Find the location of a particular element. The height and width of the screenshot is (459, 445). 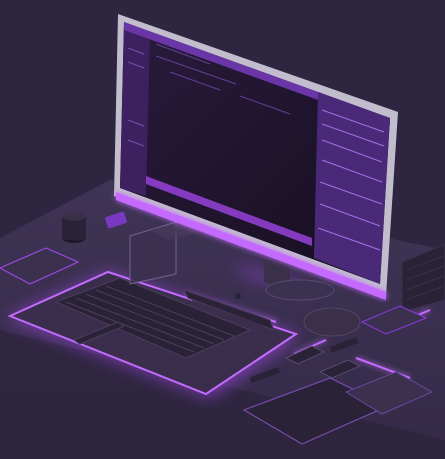

mug is located at coordinates (74, 227).